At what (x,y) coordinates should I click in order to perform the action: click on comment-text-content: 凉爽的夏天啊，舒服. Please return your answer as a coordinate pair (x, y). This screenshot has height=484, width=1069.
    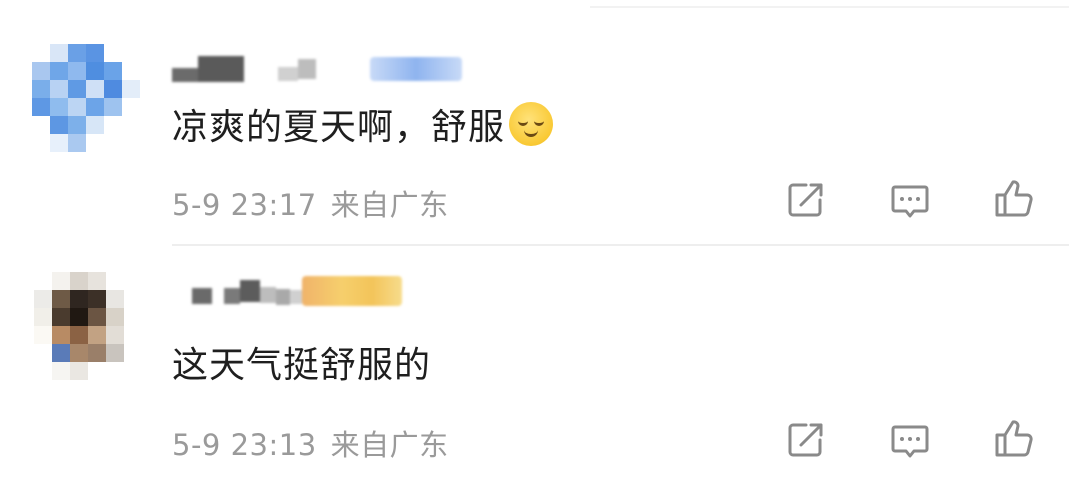
    Looking at the image, I should click on (339, 127).